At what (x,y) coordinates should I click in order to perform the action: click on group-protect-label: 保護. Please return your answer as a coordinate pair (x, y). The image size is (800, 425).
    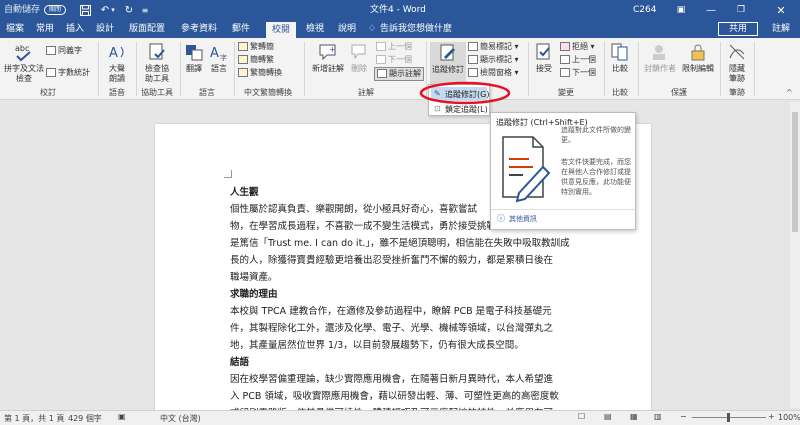
    Looking at the image, I should click on (679, 92).